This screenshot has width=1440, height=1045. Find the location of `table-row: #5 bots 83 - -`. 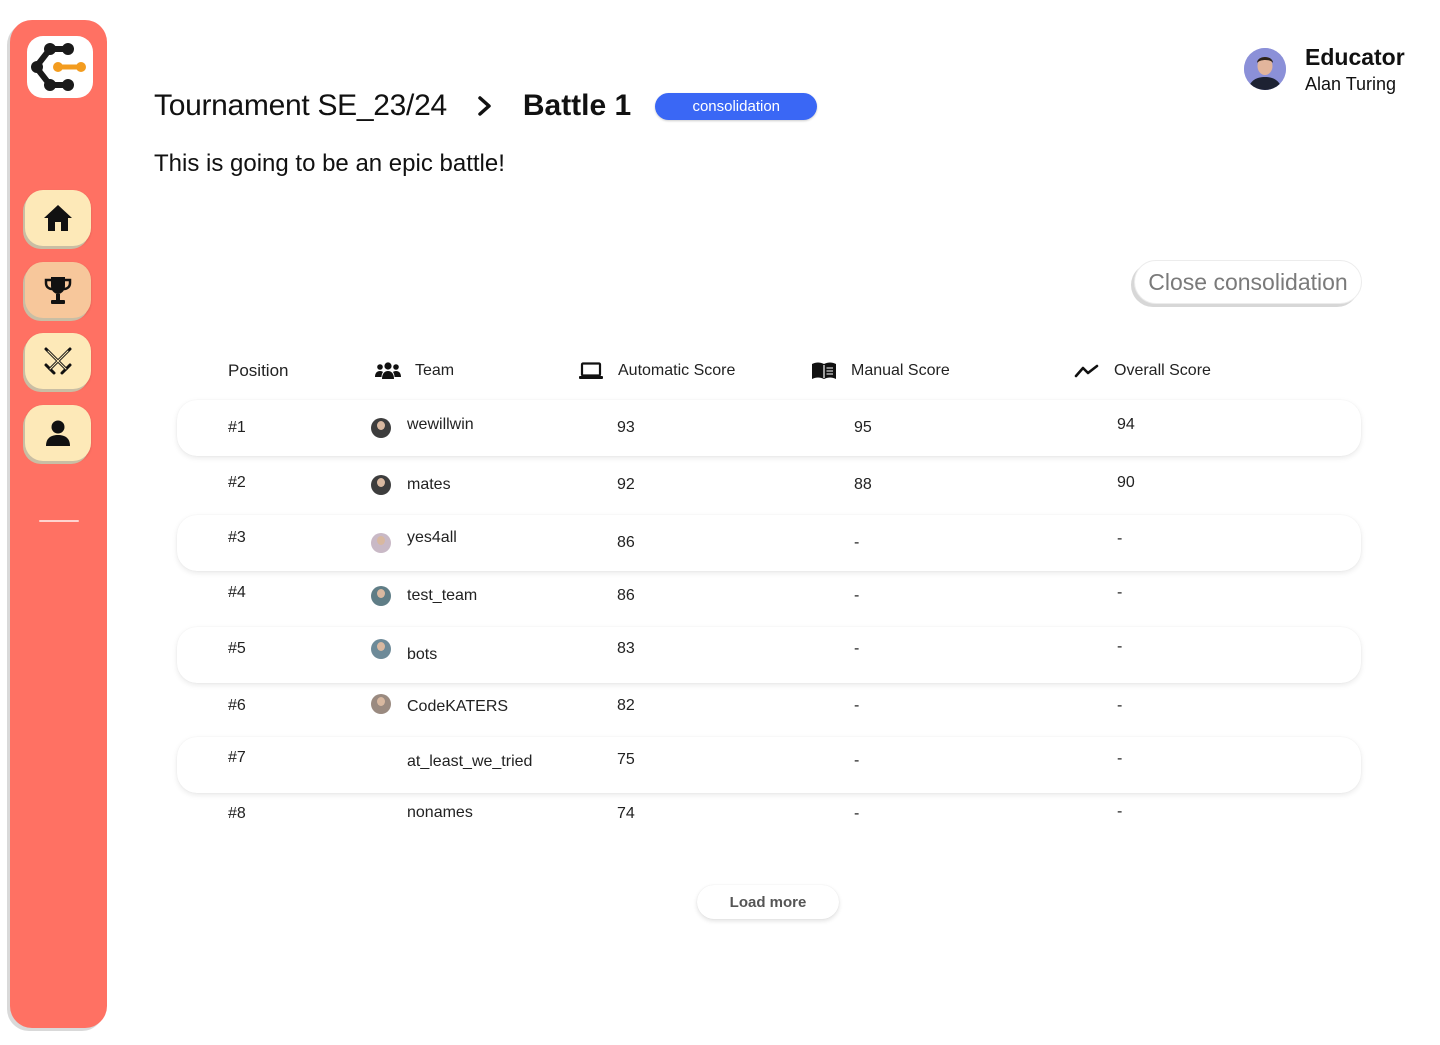

table-row: #5 bots 83 - - is located at coordinates (769, 655).